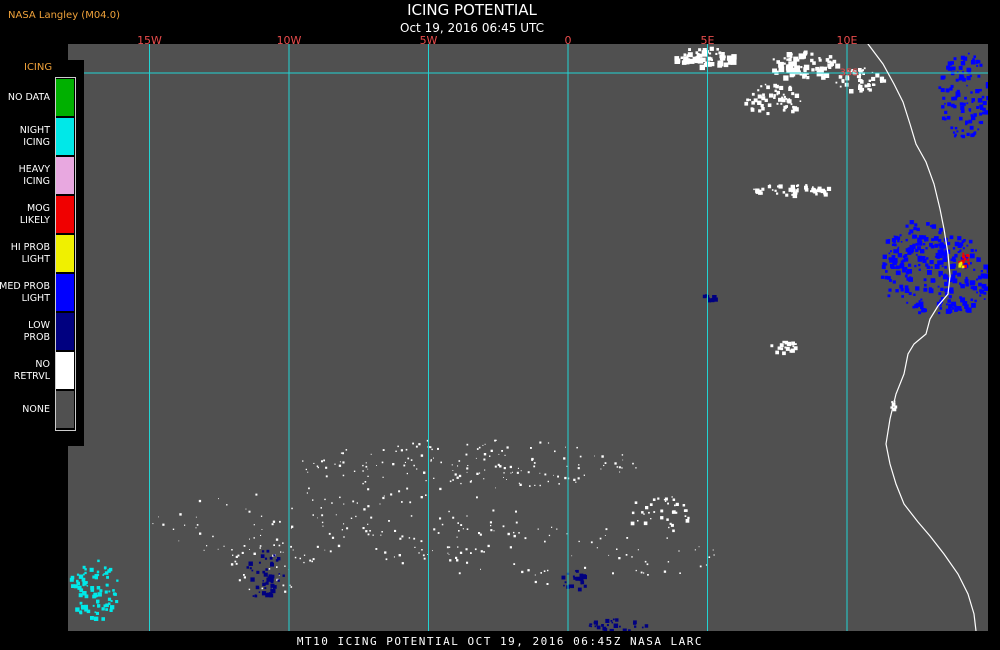 This screenshot has width=1000, height=650. I want to click on legend-item-label: NO DATA, so click(28, 97).